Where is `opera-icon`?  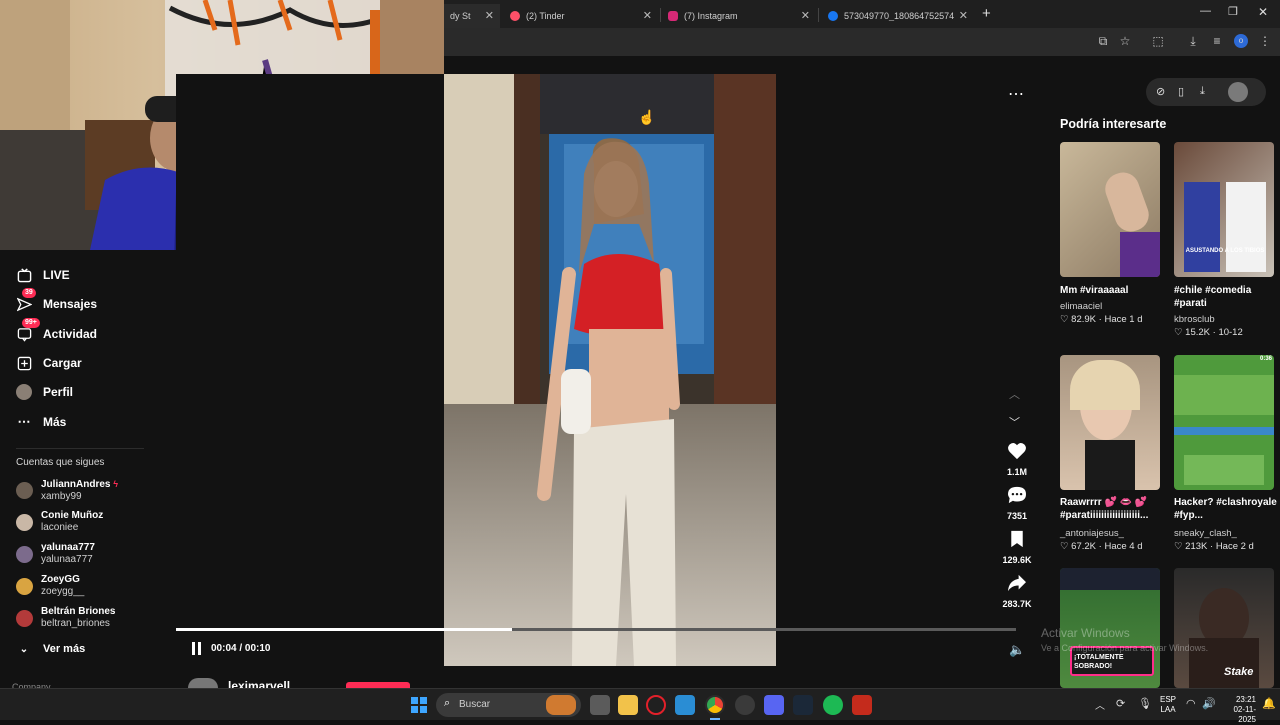 opera-icon is located at coordinates (656, 705).